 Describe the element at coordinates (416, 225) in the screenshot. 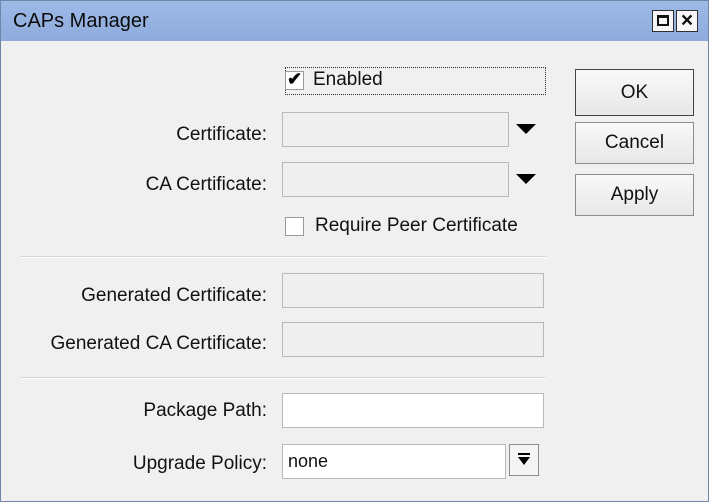

I see `require-peer-certificate-label: Require Peer Certificate` at that location.